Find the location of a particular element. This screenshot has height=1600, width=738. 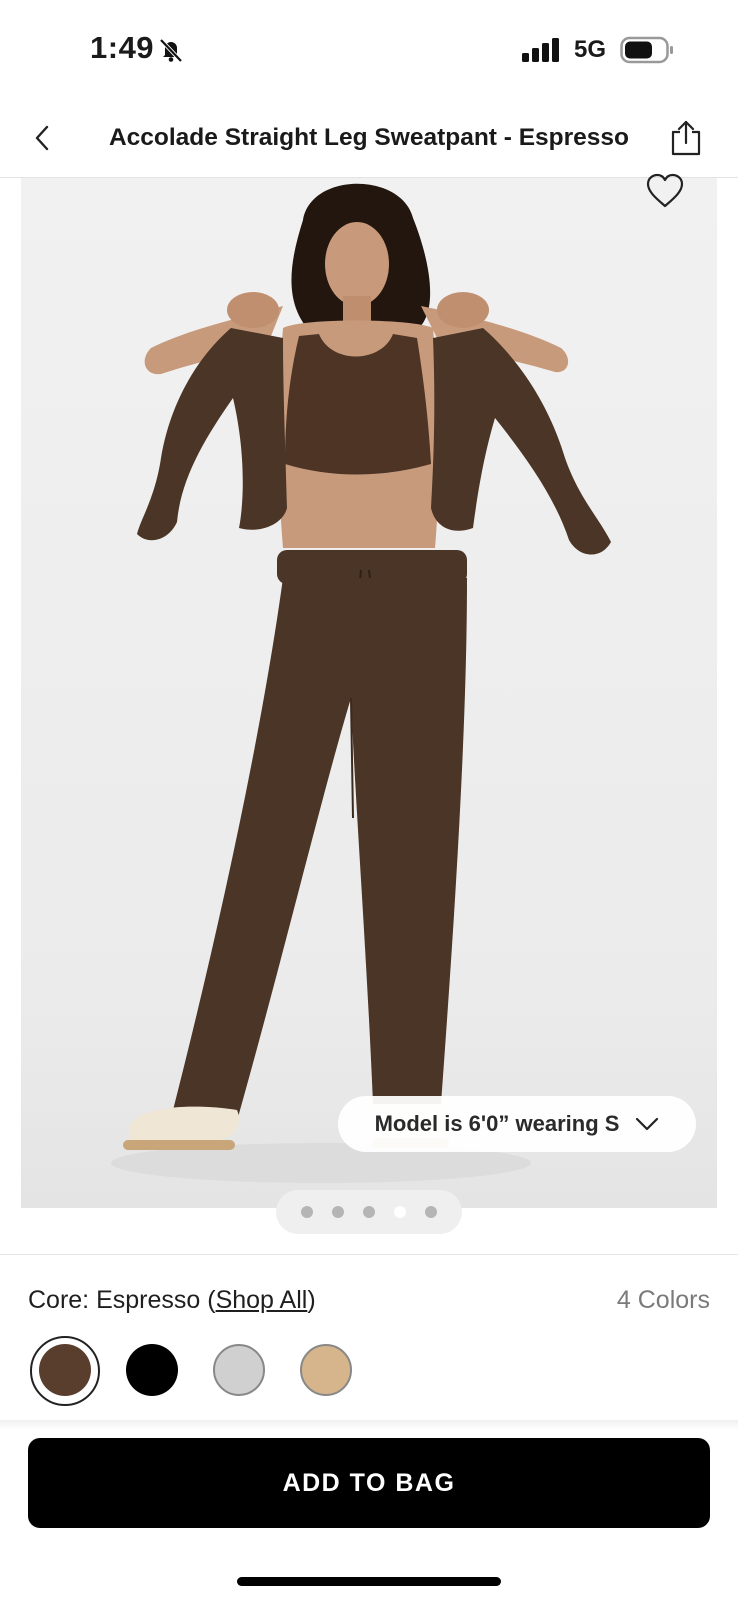

chevron-left-icon is located at coordinates (42, 138).